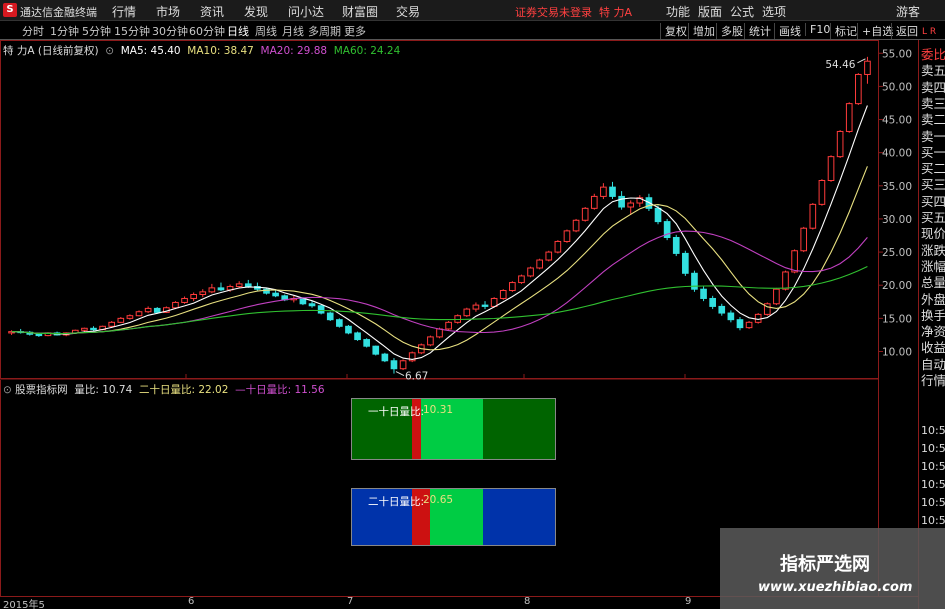 The height and width of the screenshot is (609, 945). Describe the element at coordinates (396, 502) in the screenshot. I see `box2-label: 二十日量比:` at that location.